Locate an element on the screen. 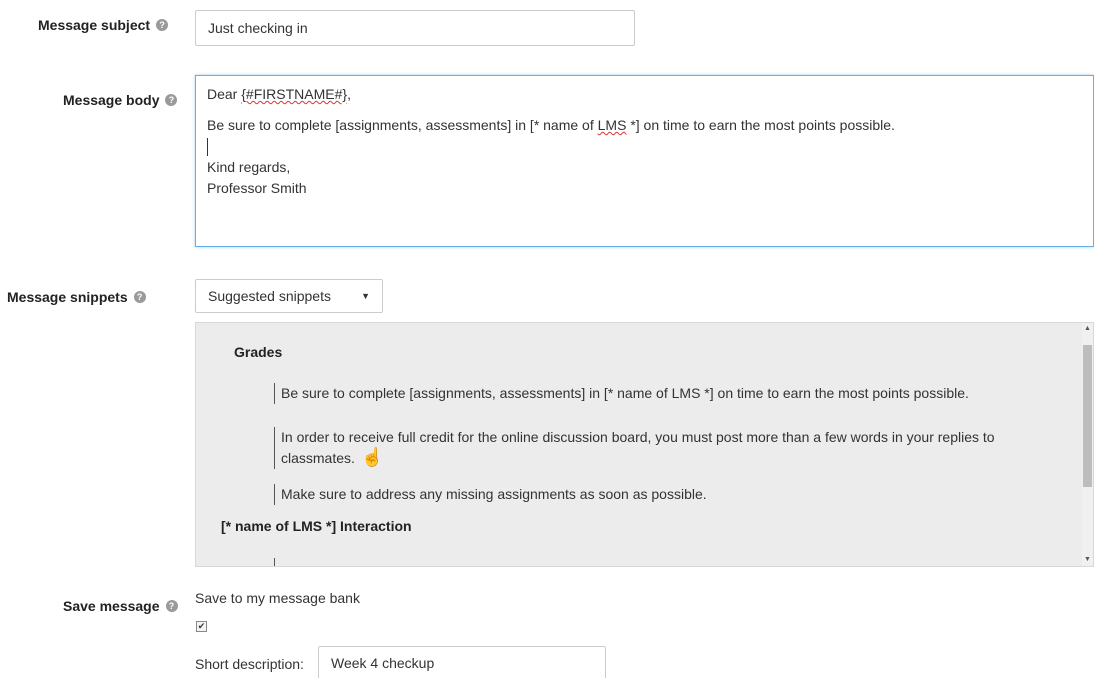  subject-value: Just checking in is located at coordinates (258, 28).